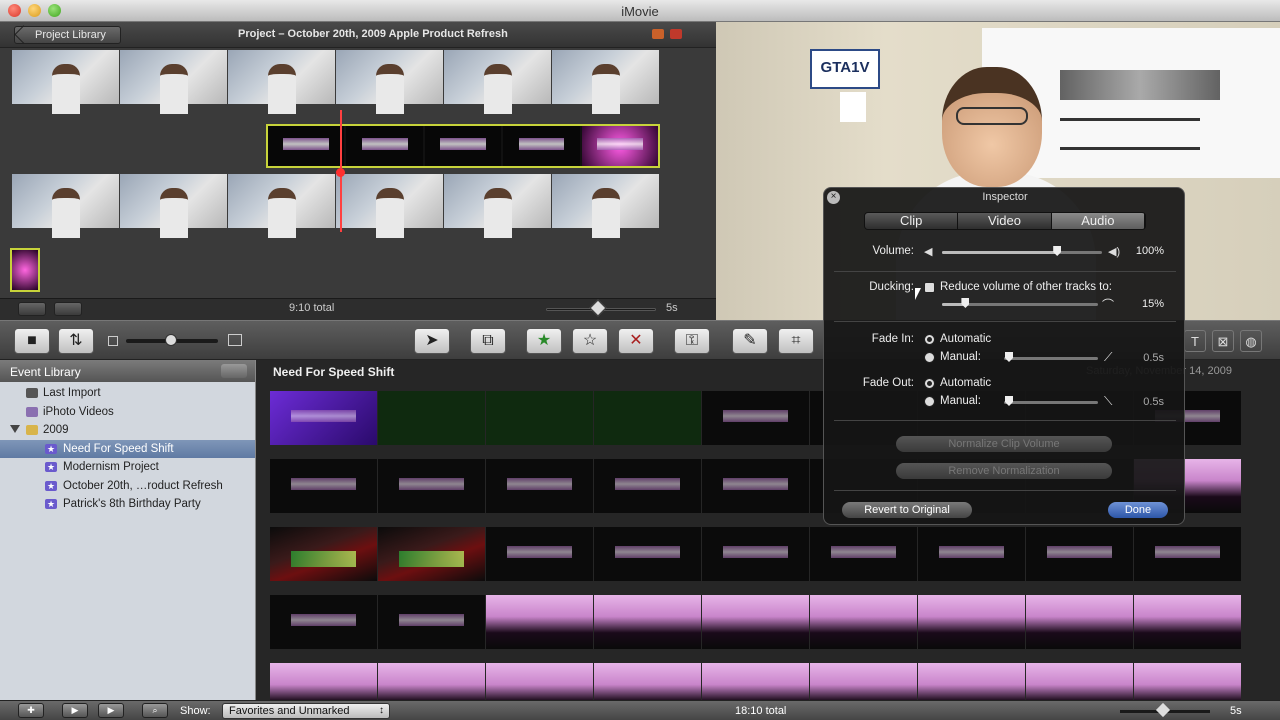  Describe the element at coordinates (67, 35) in the screenshot. I see `project-library-button: Project Library` at that location.